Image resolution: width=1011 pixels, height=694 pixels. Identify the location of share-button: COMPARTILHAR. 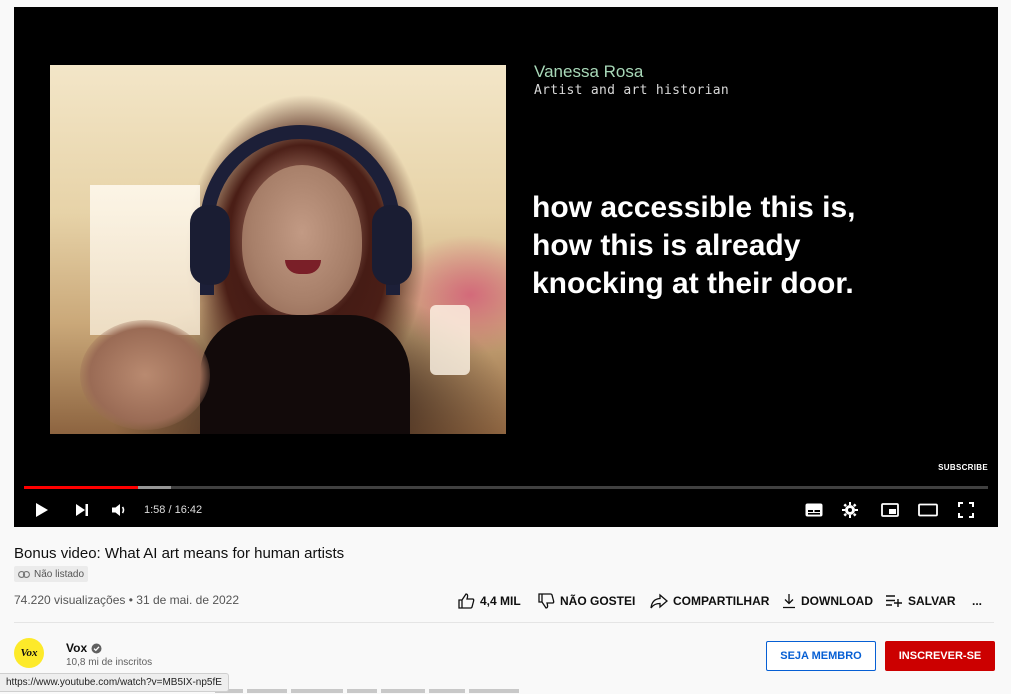
(709, 601).